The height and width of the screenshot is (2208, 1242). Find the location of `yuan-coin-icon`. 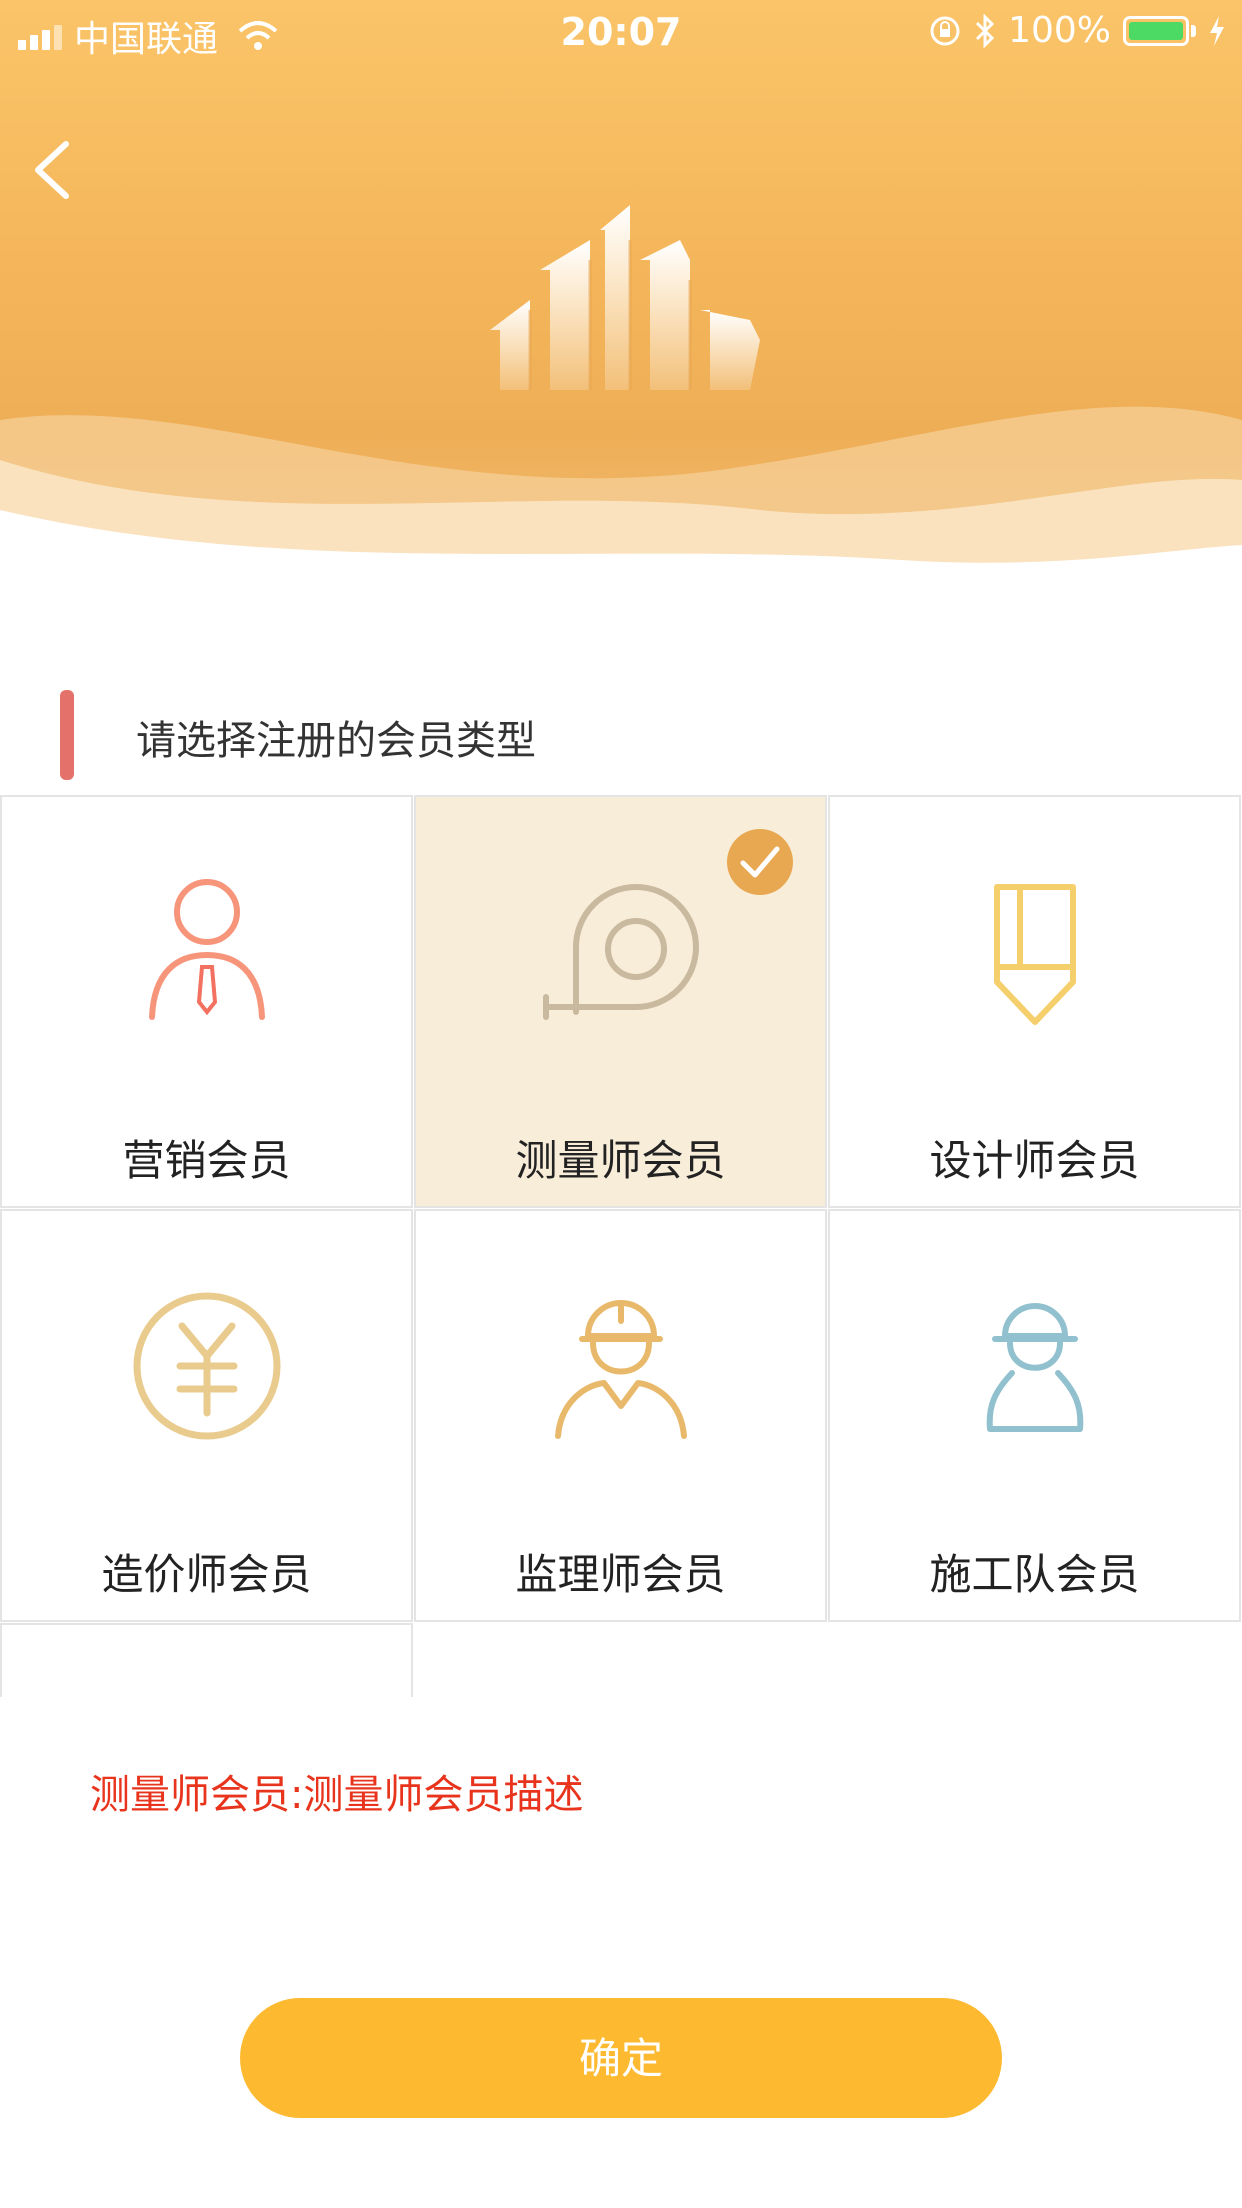

yuan-coin-icon is located at coordinates (206, 1366).